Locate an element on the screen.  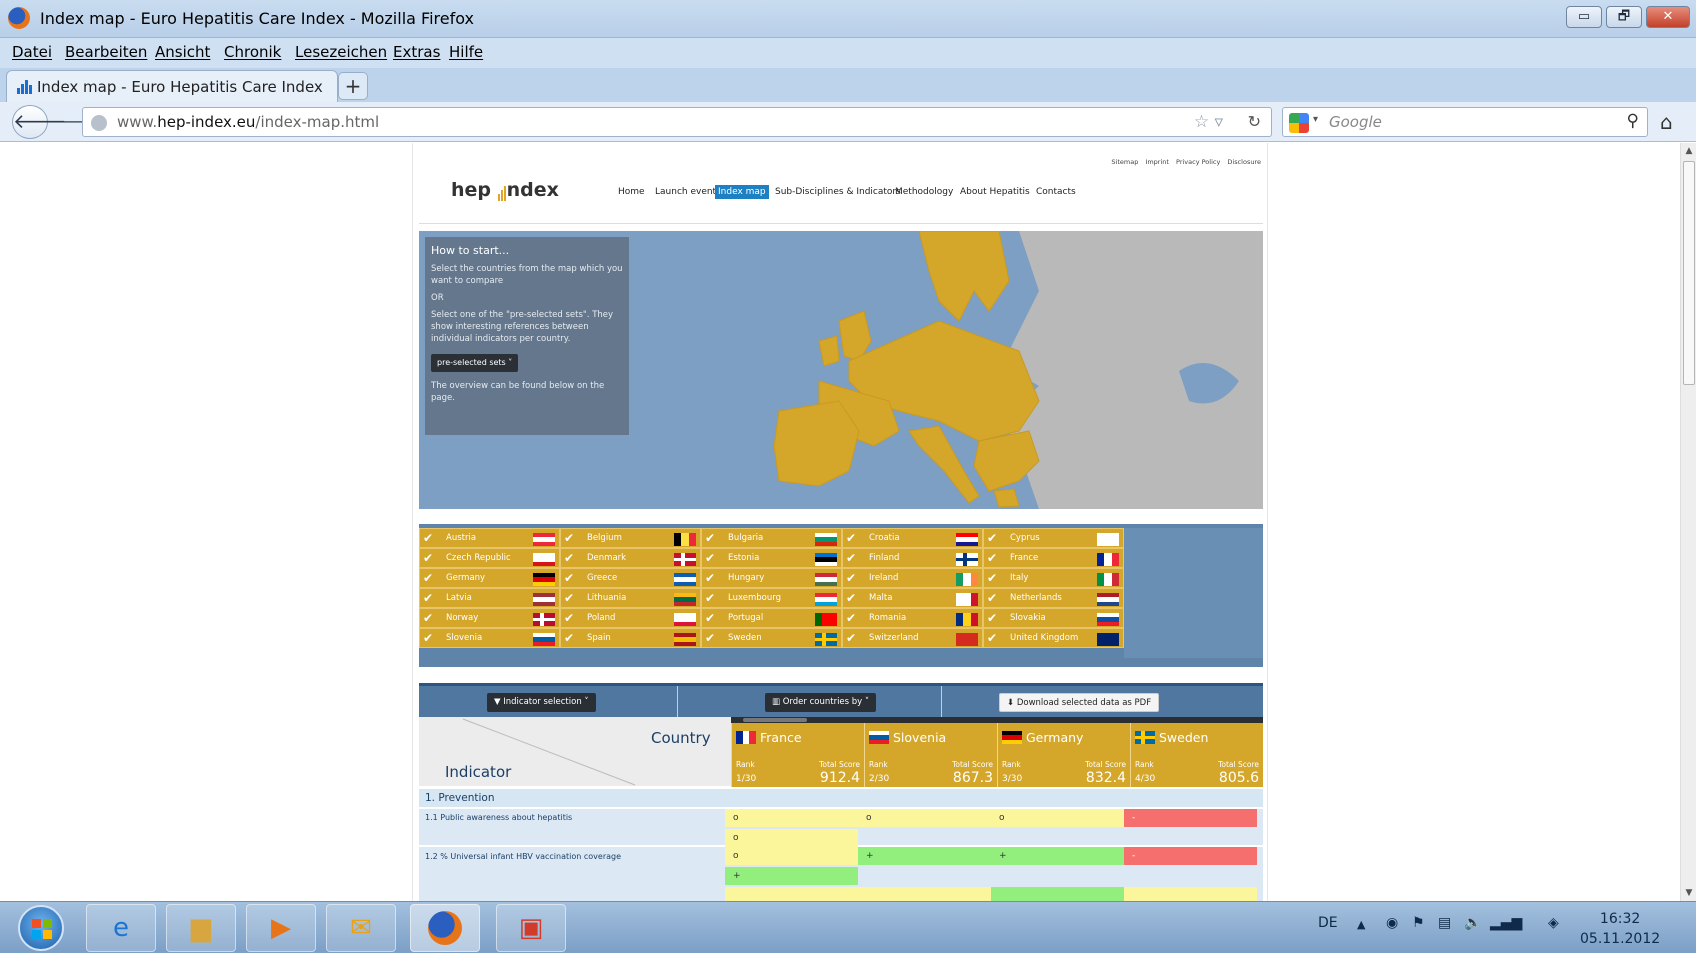
nav-contacts: Contacts is located at coordinates (1056, 192).